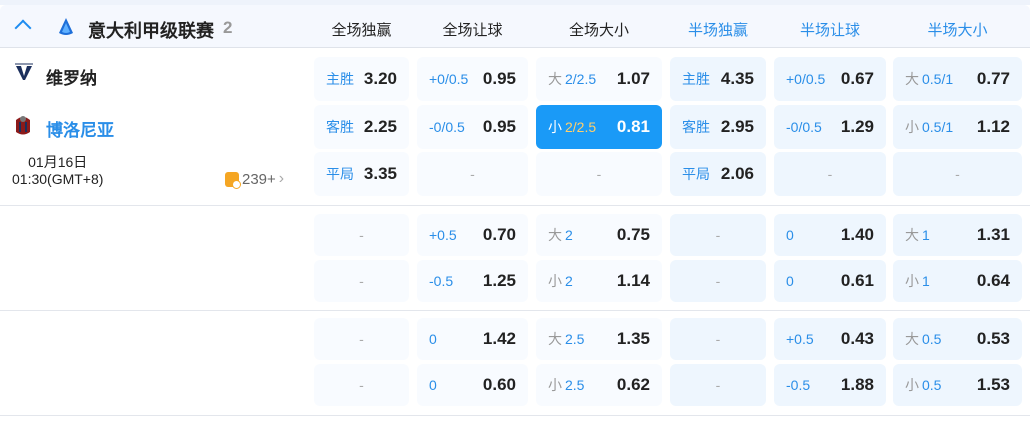  I want to click on odds-line: +0.5, so click(443, 235).